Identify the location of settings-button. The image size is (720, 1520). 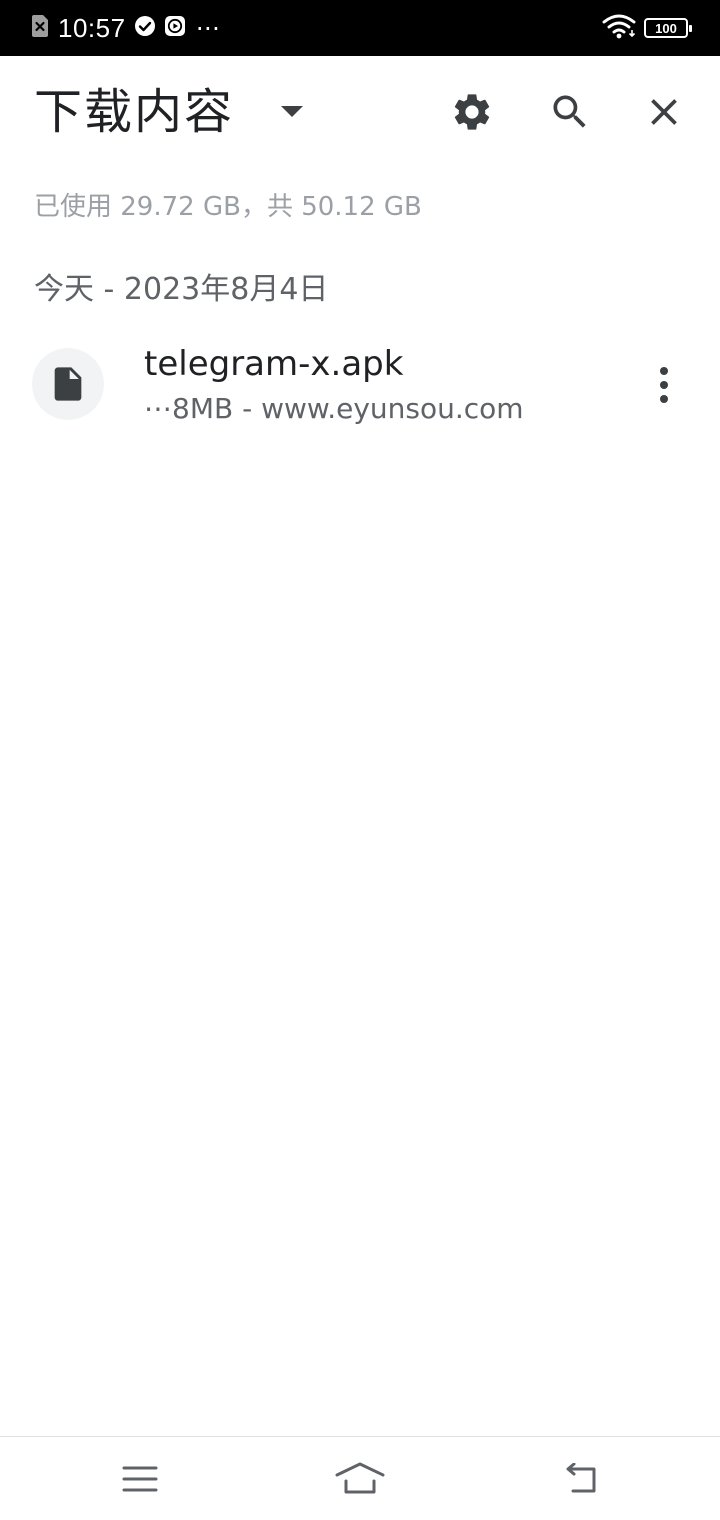
(472, 112).